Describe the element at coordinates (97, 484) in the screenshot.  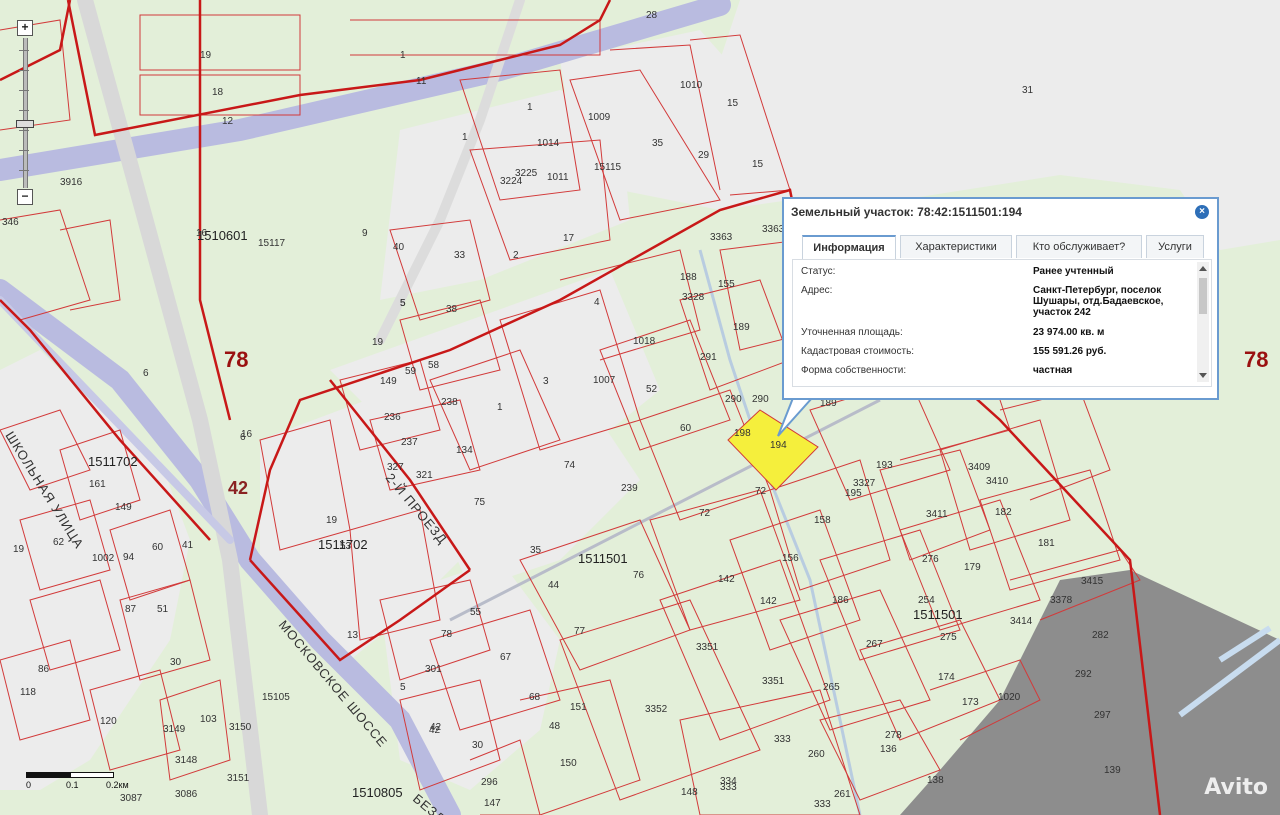
I see `parcel-label: 161` at that location.